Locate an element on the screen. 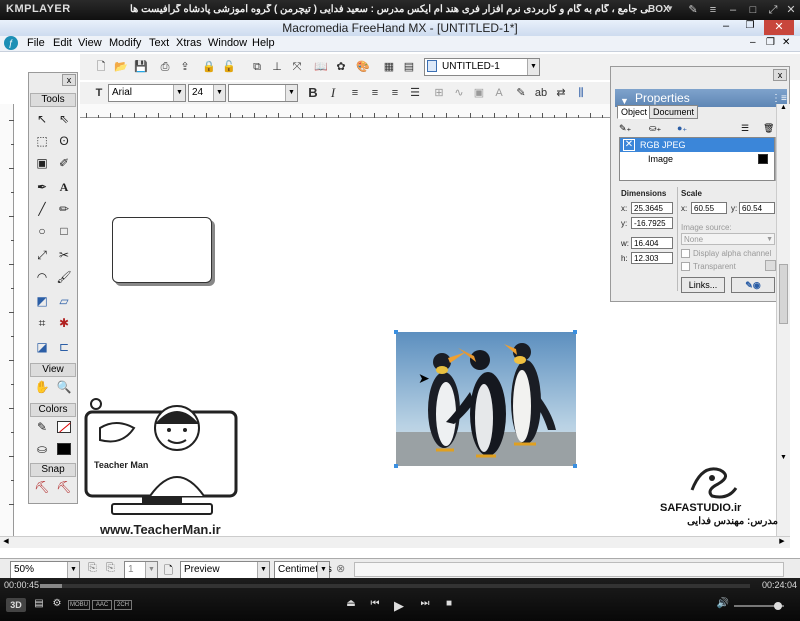  lock-icon: 🔒 is located at coordinates (209, 67).